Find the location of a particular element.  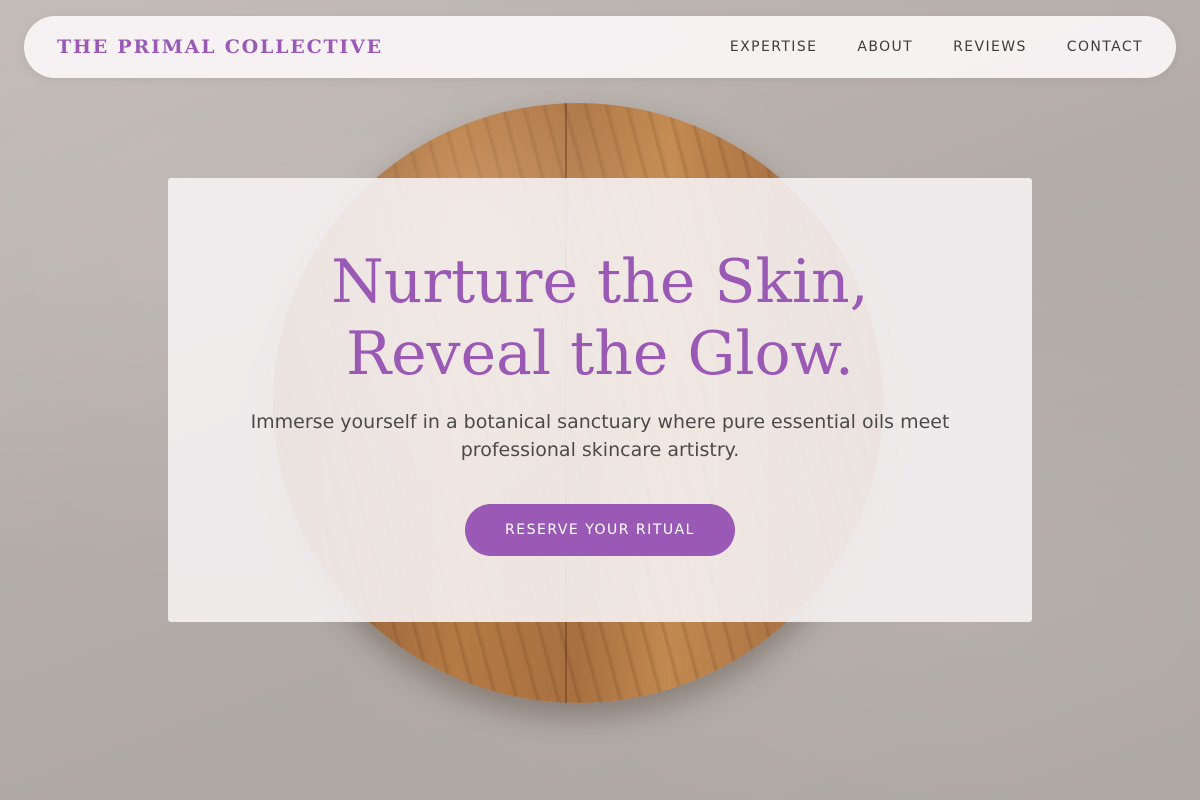

nav-link-expertise: EXPERTISE is located at coordinates (773, 47).